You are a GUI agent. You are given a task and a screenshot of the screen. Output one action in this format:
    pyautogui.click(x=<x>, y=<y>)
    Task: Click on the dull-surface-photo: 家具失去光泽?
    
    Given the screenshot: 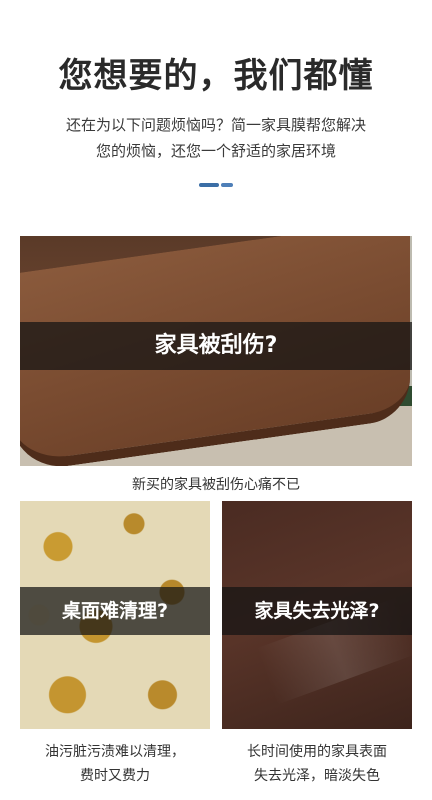 What is the action you would take?
    pyautogui.click(x=317, y=615)
    